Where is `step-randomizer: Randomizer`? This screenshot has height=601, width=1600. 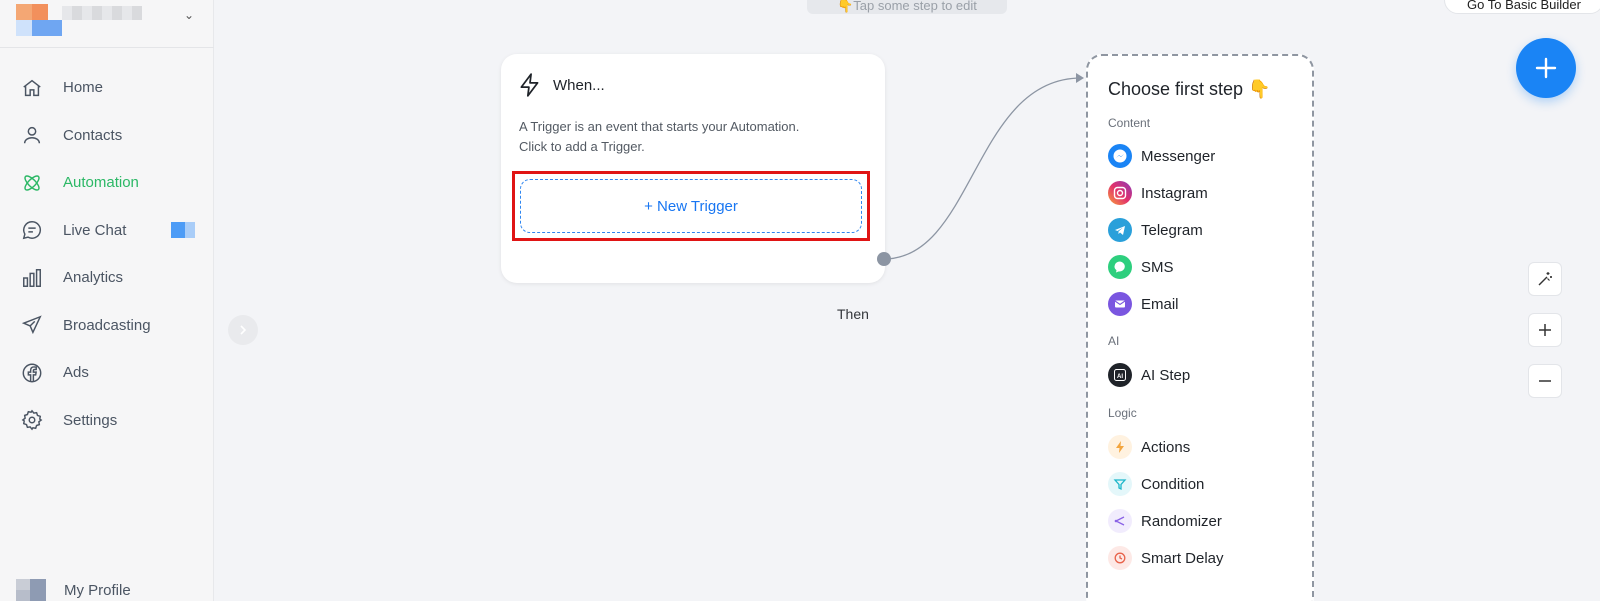
step-randomizer: Randomizer is located at coordinates (1165, 521).